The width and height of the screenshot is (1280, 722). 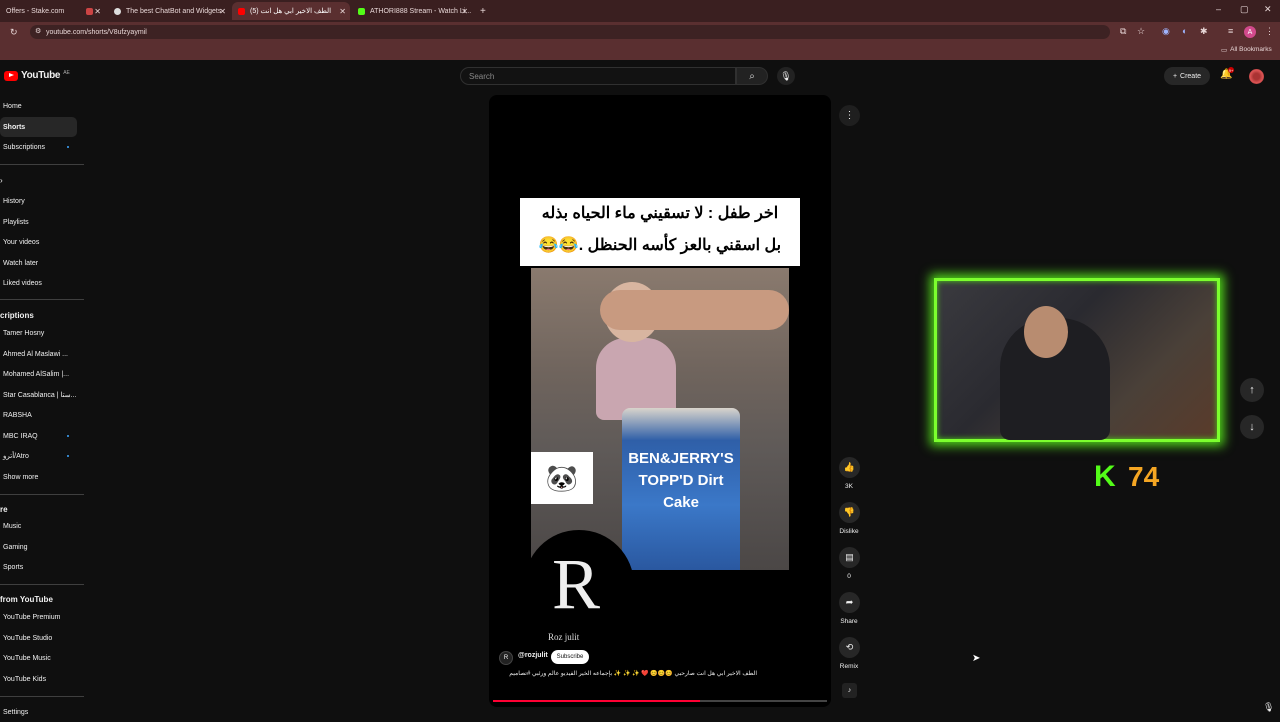 I want to click on sidebar-item-playlists: Playlists, so click(x=38, y=222).